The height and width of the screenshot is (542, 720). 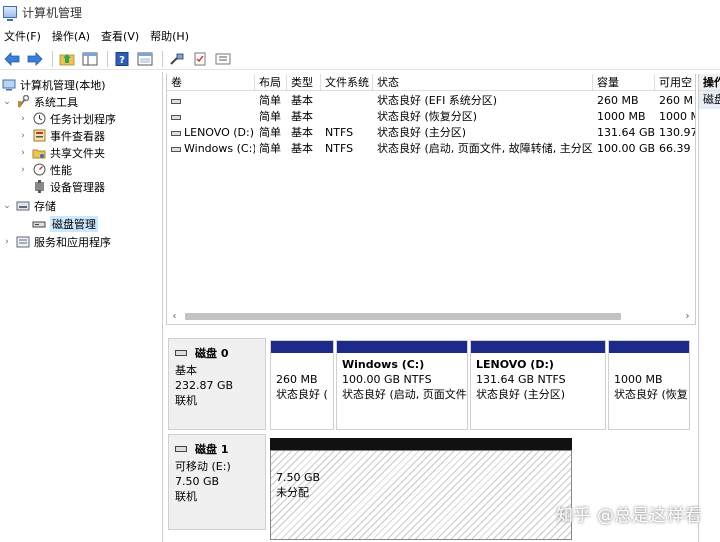 What do you see at coordinates (61, 152) in the screenshot?
I see `tree-item-shared-folders: › 共享文件夹` at bounding box center [61, 152].